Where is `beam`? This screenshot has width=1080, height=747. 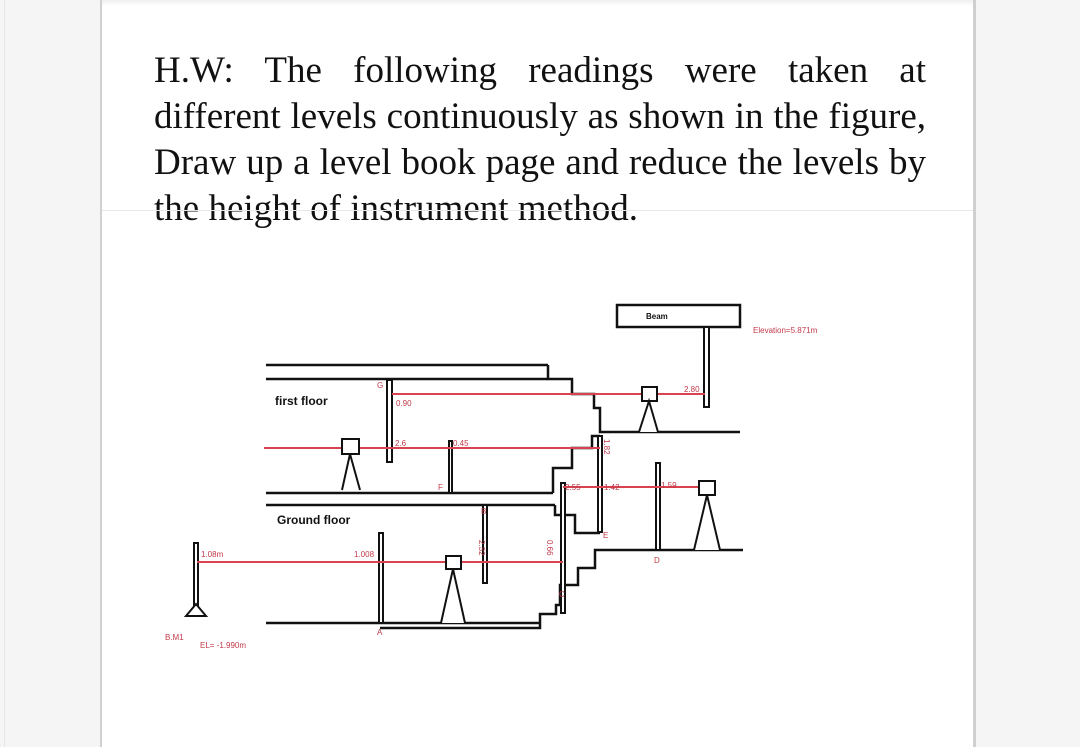 beam is located at coordinates (678, 316).